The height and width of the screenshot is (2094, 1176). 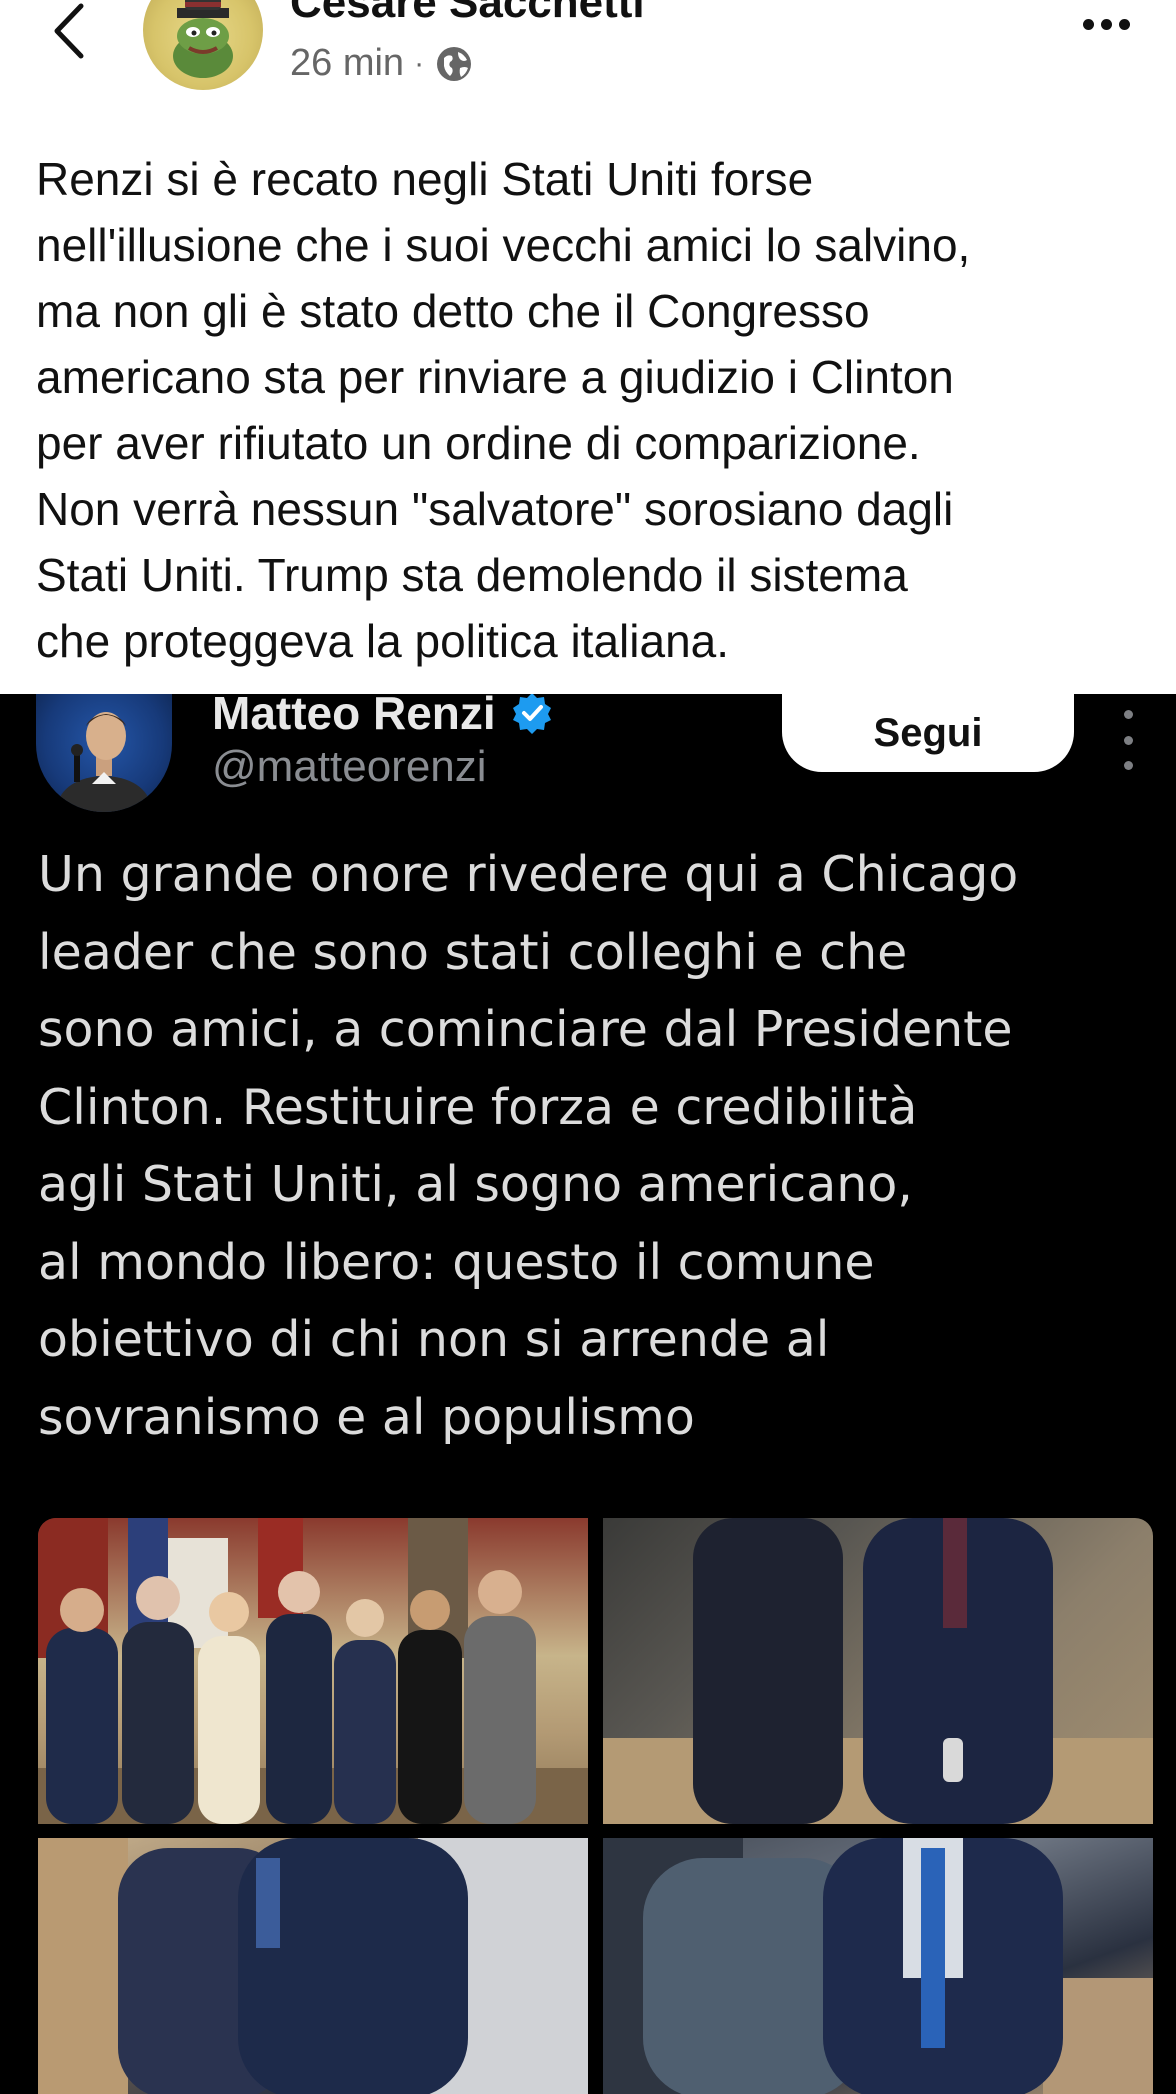 I want to click on author-avatar, so click(x=203, y=45).